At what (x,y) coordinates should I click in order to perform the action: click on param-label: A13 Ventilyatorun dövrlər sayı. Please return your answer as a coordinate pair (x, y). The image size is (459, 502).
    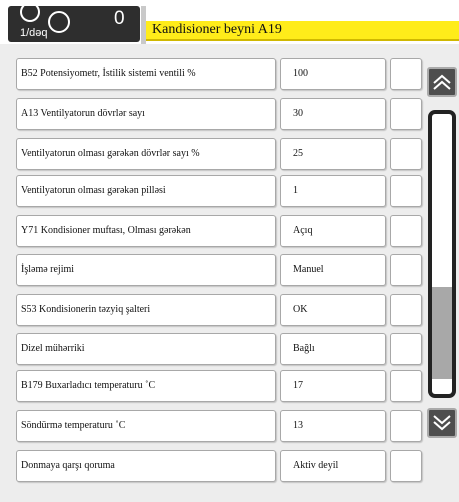
    Looking at the image, I should click on (146, 114).